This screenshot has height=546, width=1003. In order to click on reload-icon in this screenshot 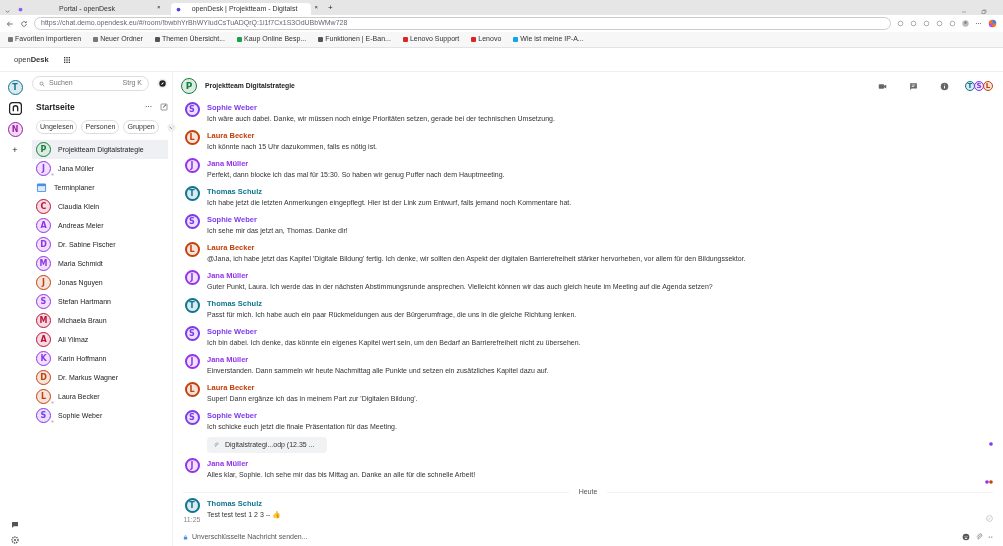, I will do `click(24, 23)`.